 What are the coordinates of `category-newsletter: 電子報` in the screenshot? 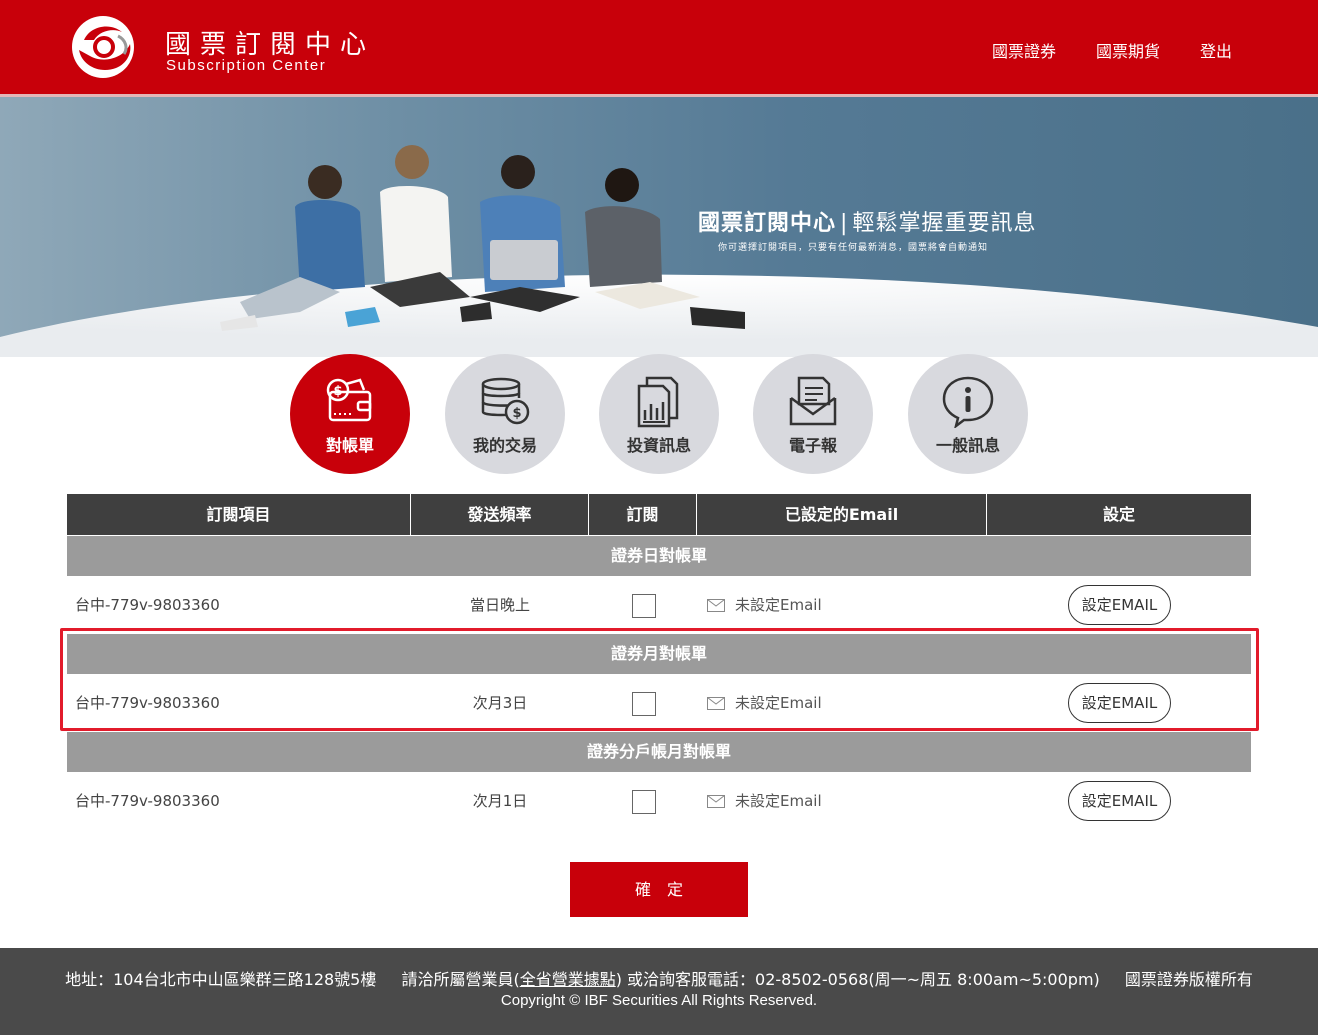 It's located at (813, 414).